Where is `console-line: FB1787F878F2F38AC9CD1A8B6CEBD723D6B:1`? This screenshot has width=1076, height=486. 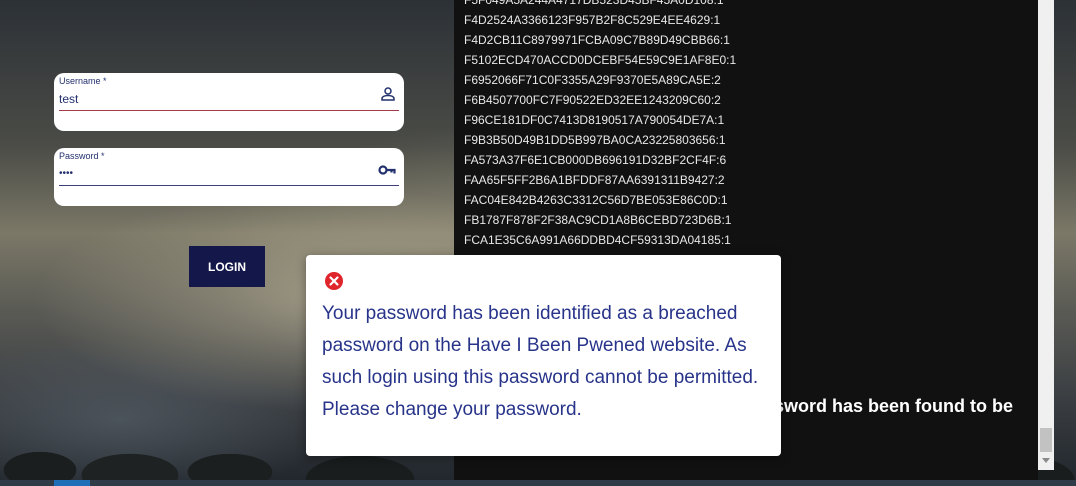 console-line: FB1787F878F2F38AC9CD1A8B6CEBD723D6B:1 is located at coordinates (598, 220).